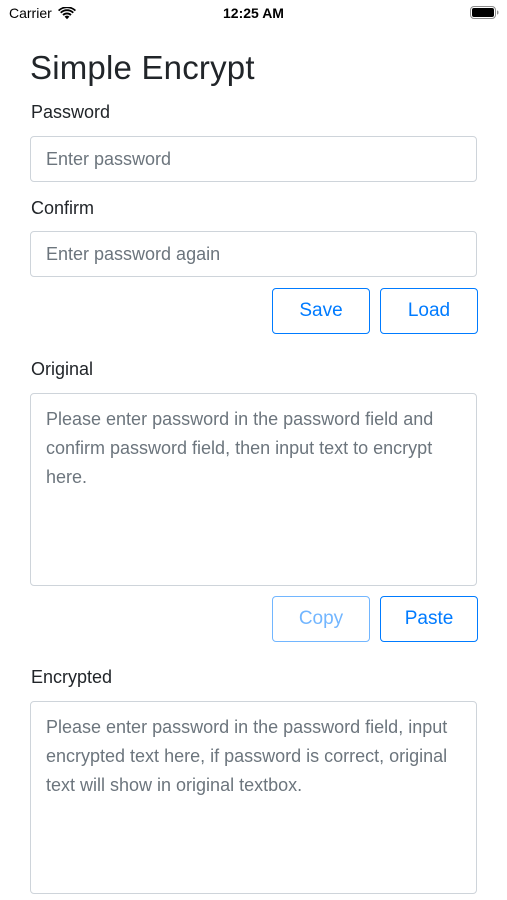 Image resolution: width=507 pixels, height=900 pixels. What do you see at coordinates (71, 112) in the screenshot?
I see `password-label: Password` at bounding box center [71, 112].